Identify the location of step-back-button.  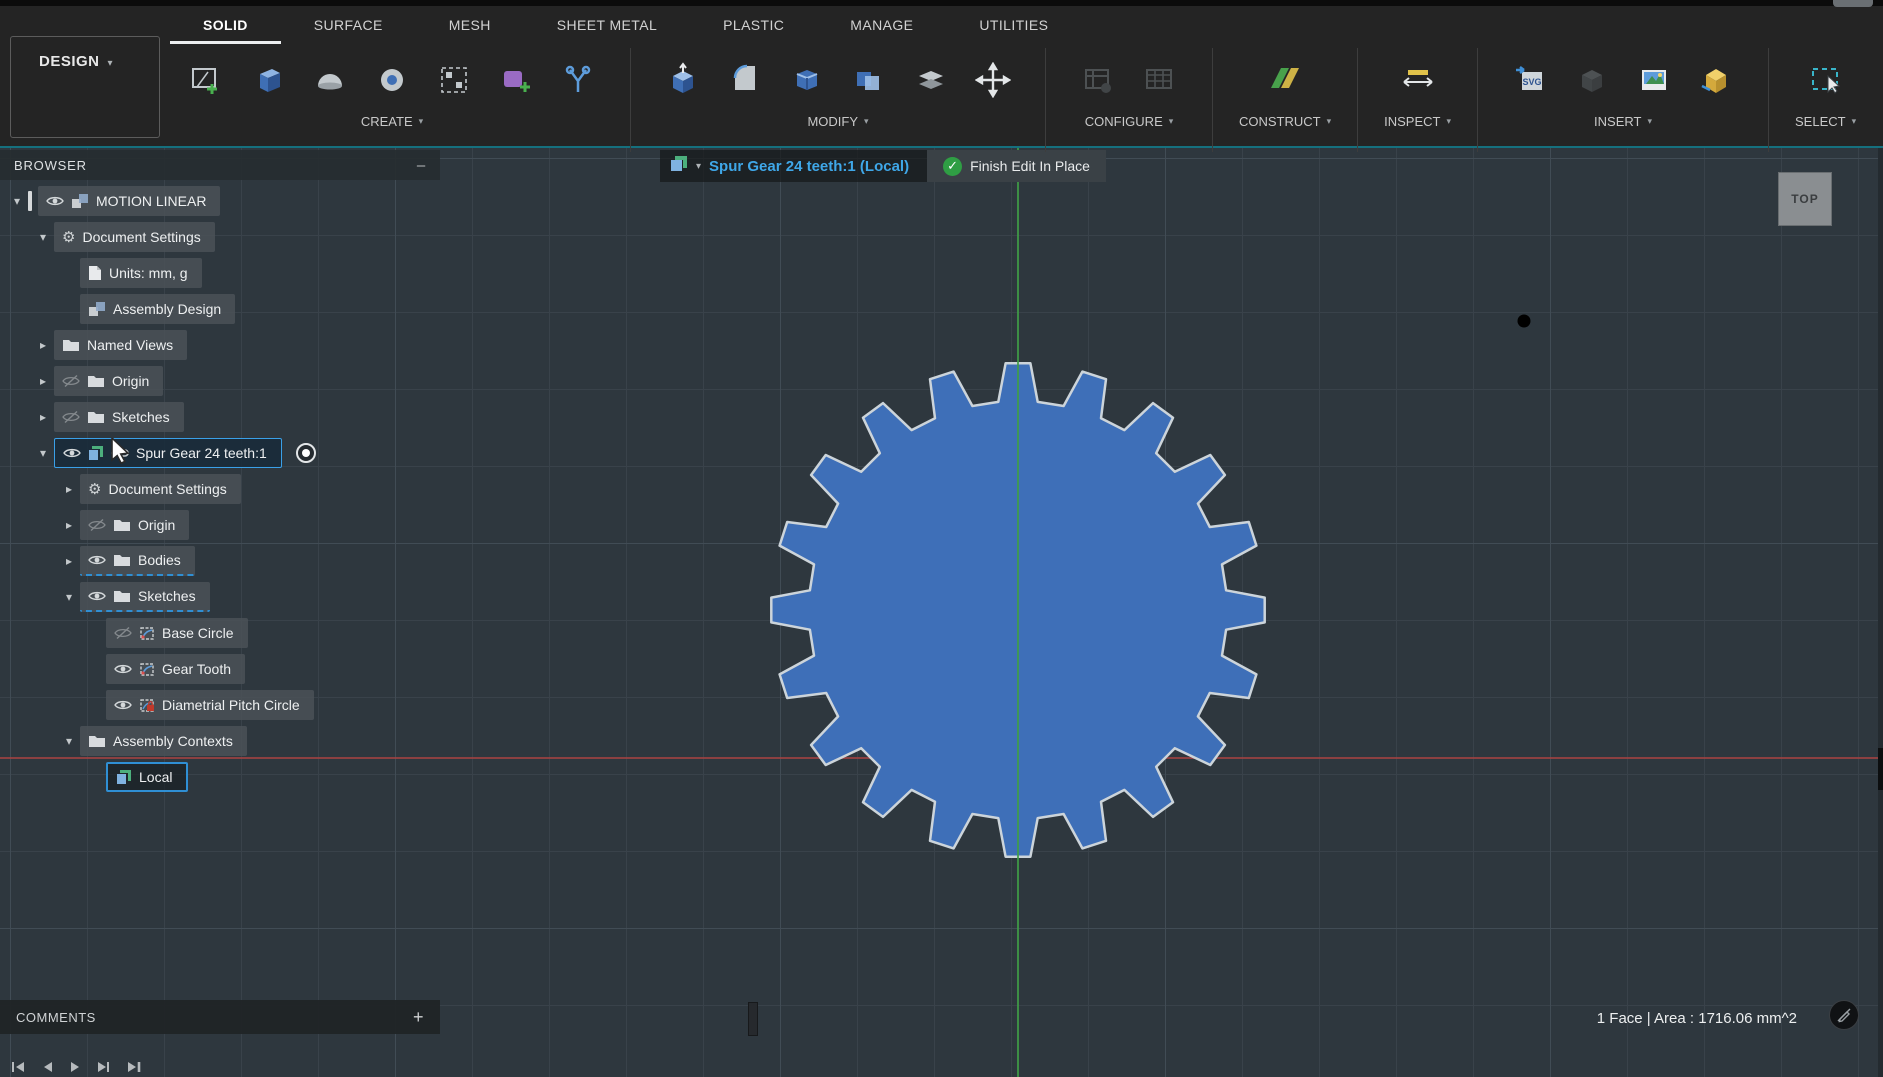
(47, 1068).